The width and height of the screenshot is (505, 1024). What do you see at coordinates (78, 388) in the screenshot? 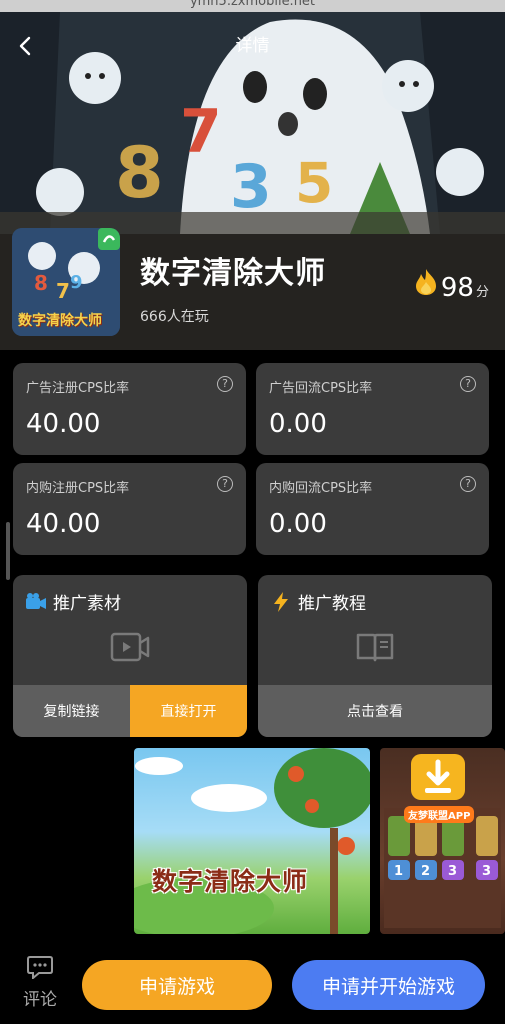
I see `rate-label: 广告注册CPS比率` at bounding box center [78, 388].